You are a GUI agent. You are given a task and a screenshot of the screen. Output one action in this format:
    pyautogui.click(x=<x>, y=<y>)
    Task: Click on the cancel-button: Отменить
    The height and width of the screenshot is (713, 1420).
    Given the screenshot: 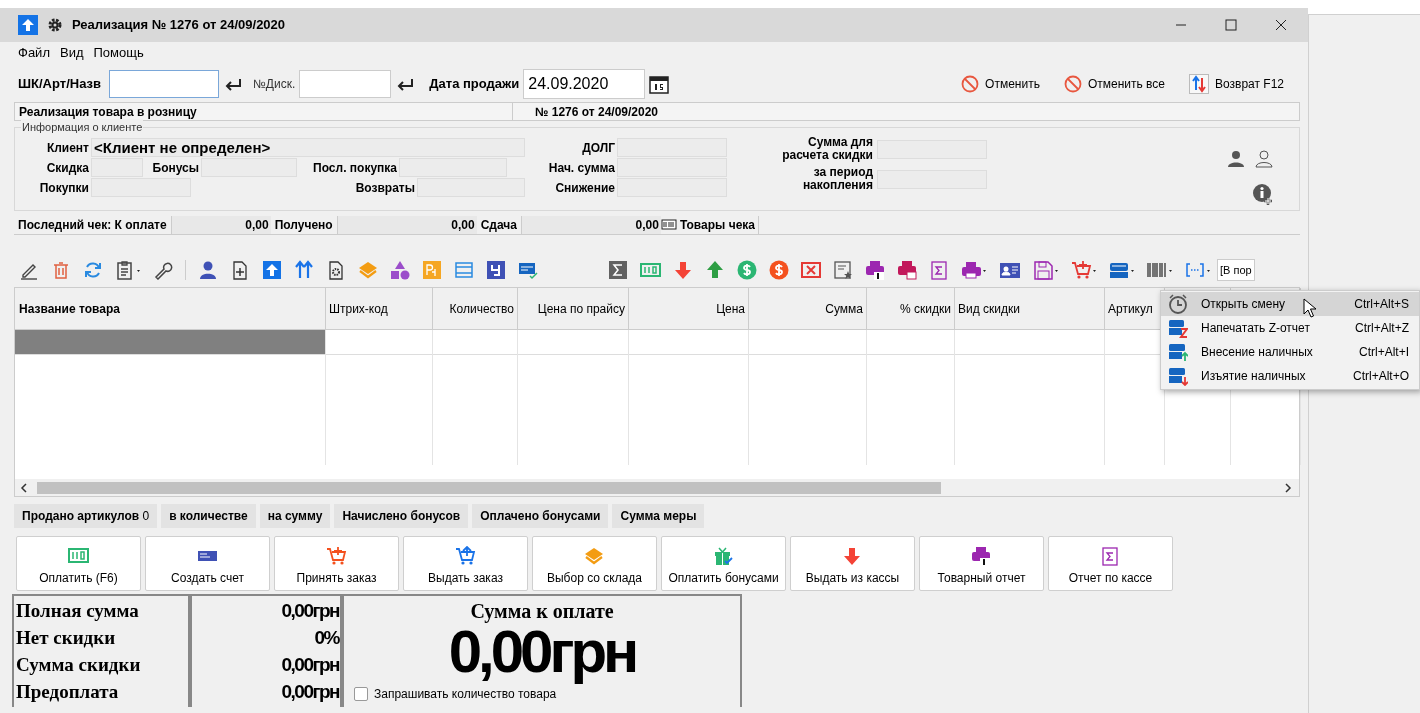 What is the action you would take?
    pyautogui.click(x=1000, y=84)
    